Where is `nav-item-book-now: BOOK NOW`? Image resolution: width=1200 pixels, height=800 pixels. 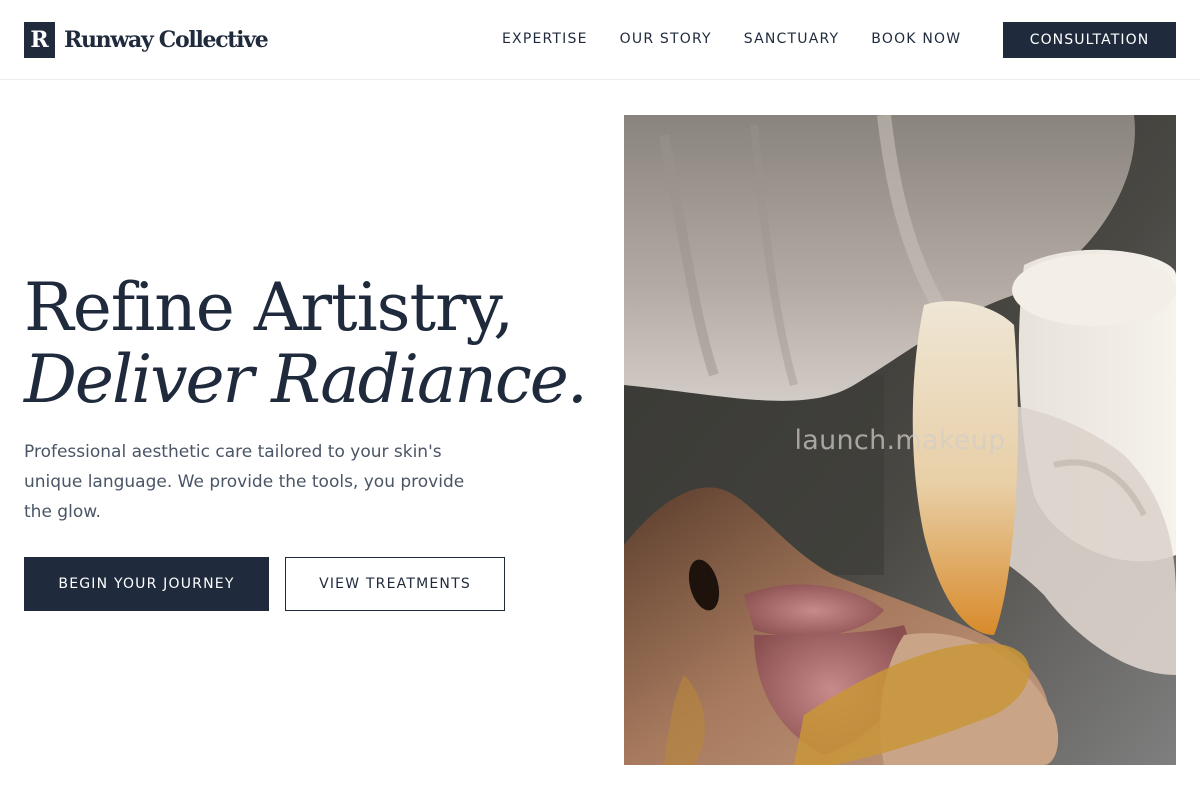
nav-item-book-now: BOOK NOW is located at coordinates (916, 39).